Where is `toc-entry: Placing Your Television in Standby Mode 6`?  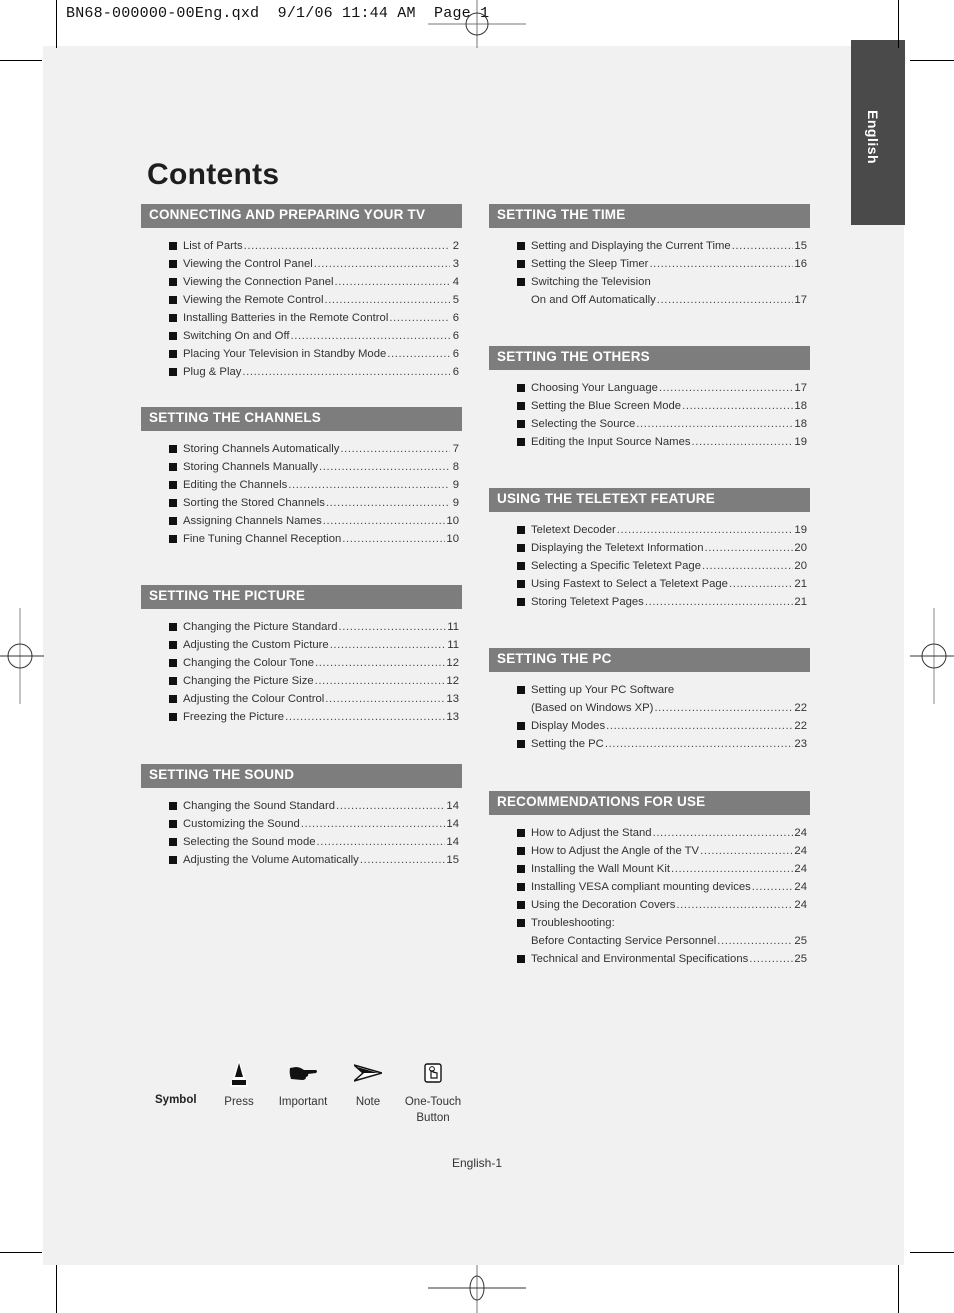
toc-entry: Placing Your Television in Standby Mode 6 is located at coordinates (301, 354).